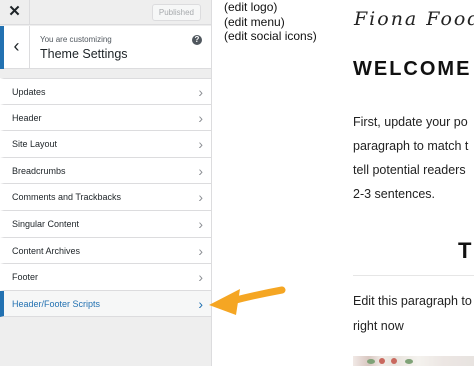 Image resolution: width=474 pixels, height=366 pixels. Describe the element at coordinates (410, 122) in the screenshot. I see `paragraph-line: First, update your po` at that location.